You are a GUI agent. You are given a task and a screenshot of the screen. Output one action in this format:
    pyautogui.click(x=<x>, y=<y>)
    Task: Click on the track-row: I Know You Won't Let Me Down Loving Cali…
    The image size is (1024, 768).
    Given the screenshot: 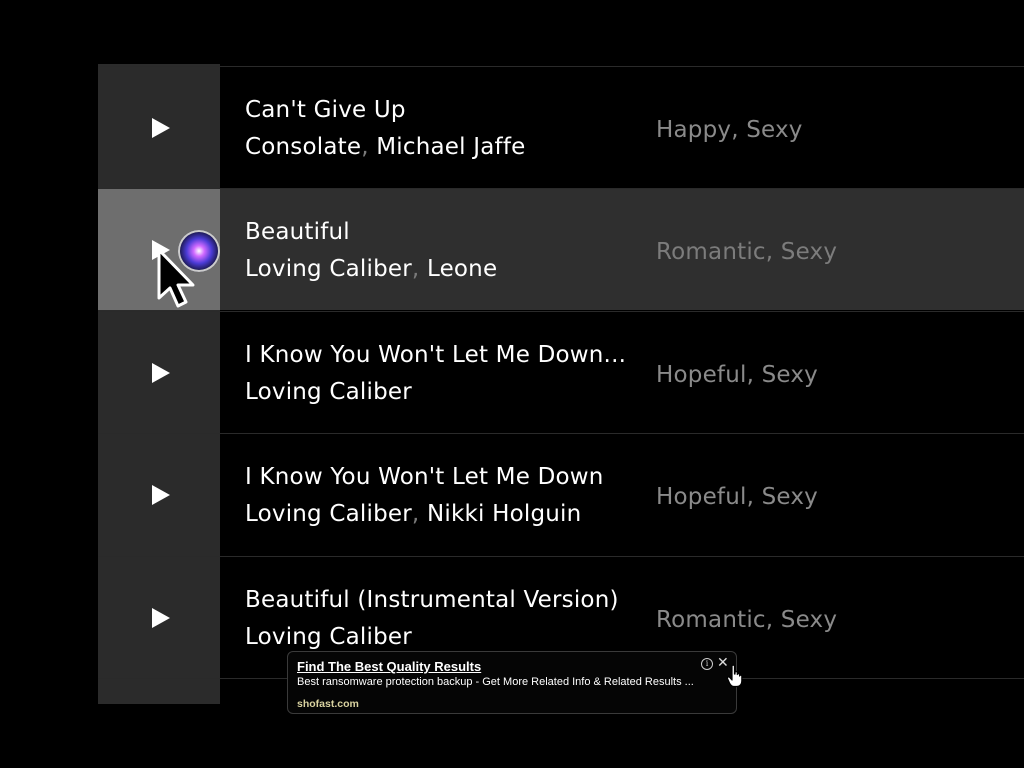 What is the action you would take?
    pyautogui.click(x=561, y=494)
    